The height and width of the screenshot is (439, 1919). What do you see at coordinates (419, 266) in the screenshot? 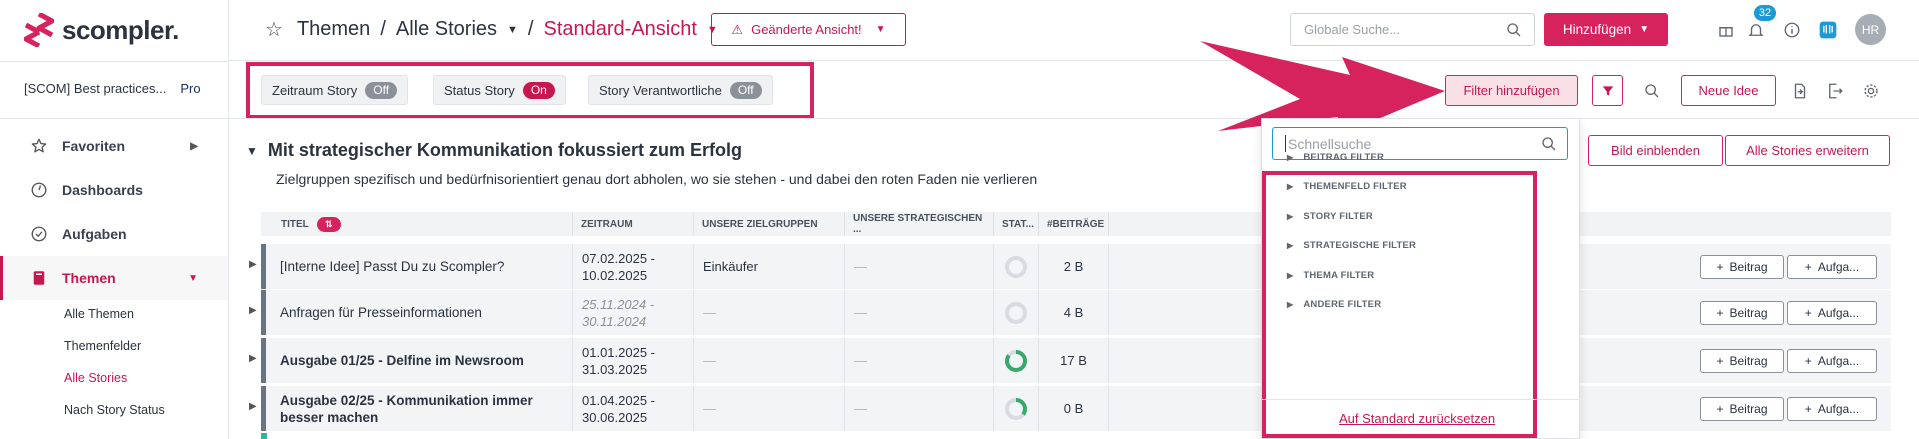
I see `cell-title: [Interne Idee] Passt Du zu Scompler?` at bounding box center [419, 266].